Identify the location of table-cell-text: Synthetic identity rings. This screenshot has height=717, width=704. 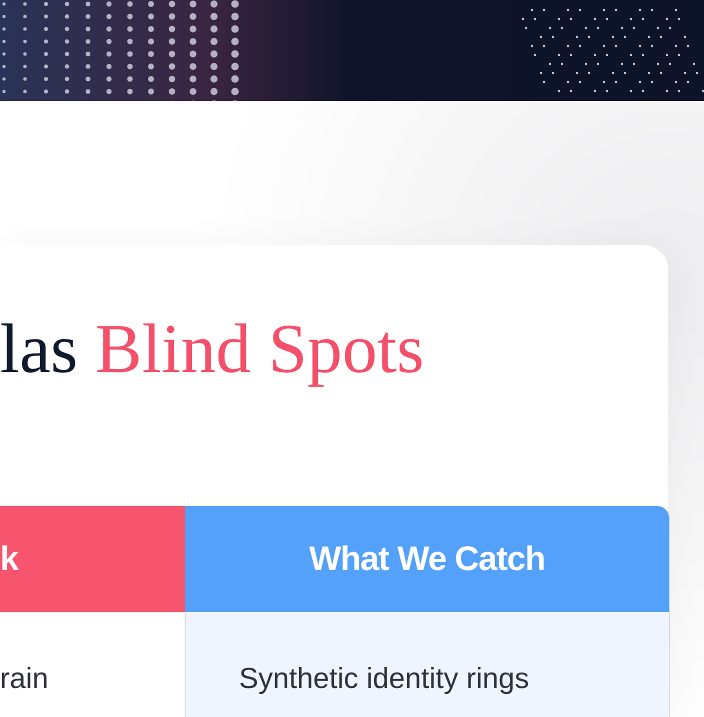
(384, 680).